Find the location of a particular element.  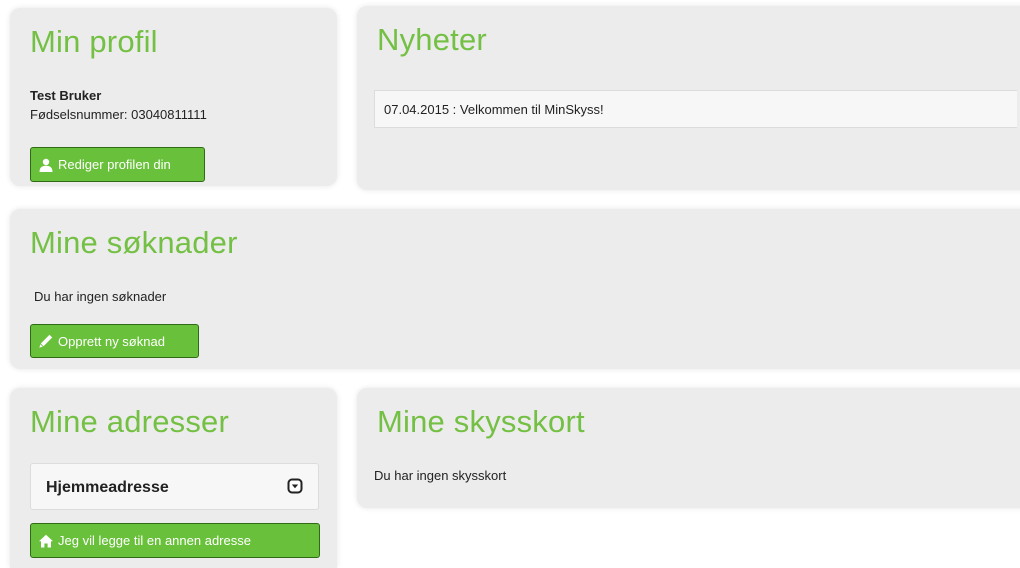

add-address-button: Jeg vil legge til en annen adresse is located at coordinates (175, 540).